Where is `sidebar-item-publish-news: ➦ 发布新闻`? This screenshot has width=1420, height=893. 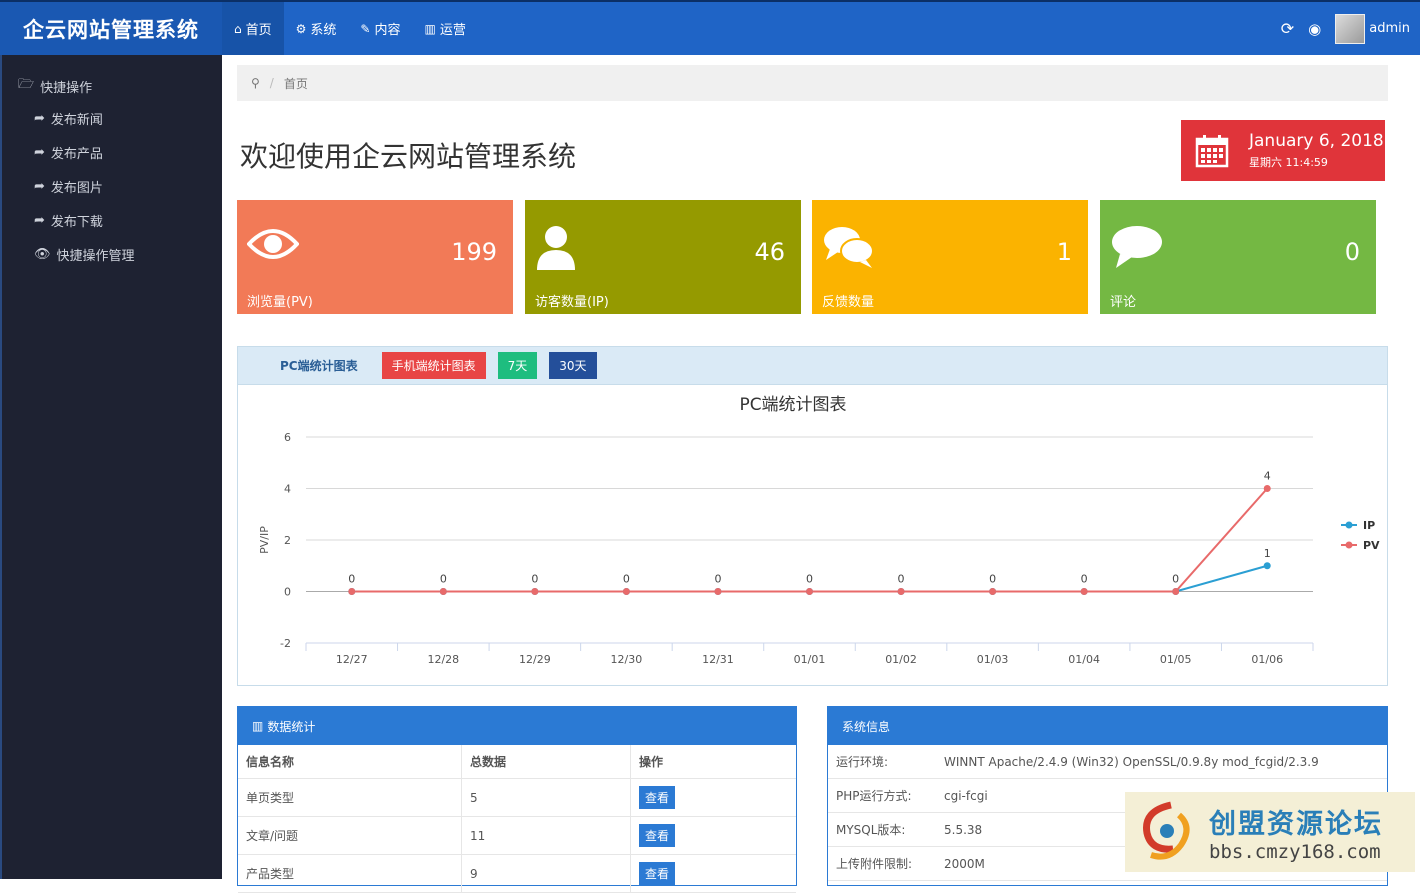 sidebar-item-publish-news: ➦ 发布新闻 is located at coordinates (68, 118).